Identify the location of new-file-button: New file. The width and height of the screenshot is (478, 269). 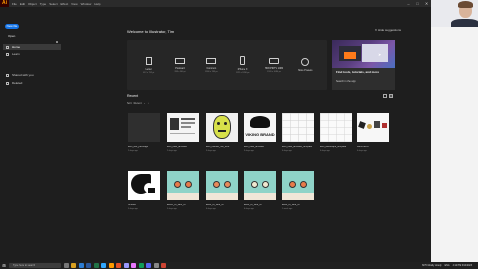
(12, 26).